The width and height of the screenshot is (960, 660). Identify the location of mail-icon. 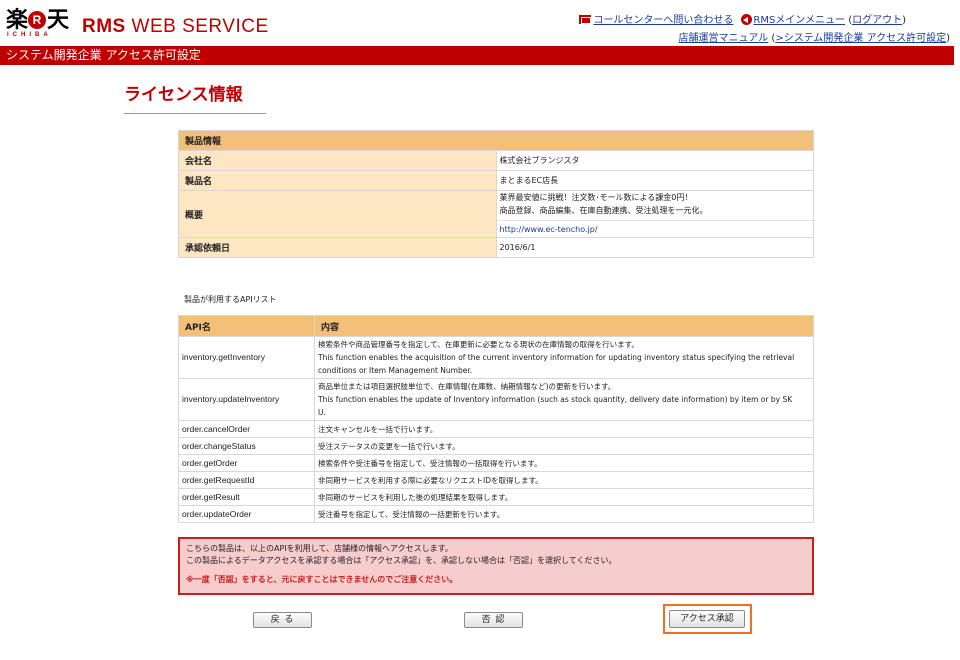
(585, 19).